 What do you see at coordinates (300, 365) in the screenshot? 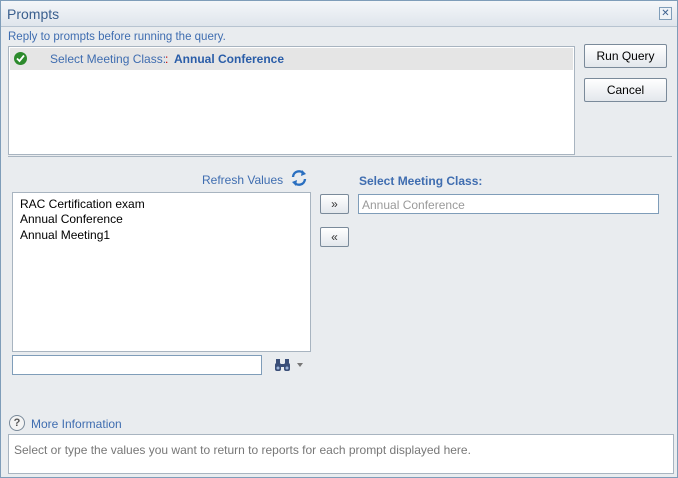
I see `chevron-down-icon` at bounding box center [300, 365].